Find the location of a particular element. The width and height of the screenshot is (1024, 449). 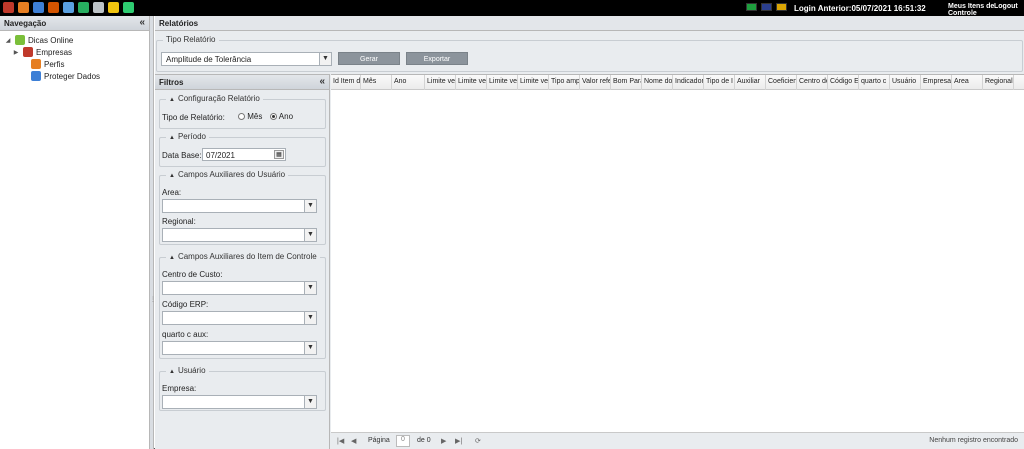

config-legend: ▲ Configuração Relatório is located at coordinates (214, 98).